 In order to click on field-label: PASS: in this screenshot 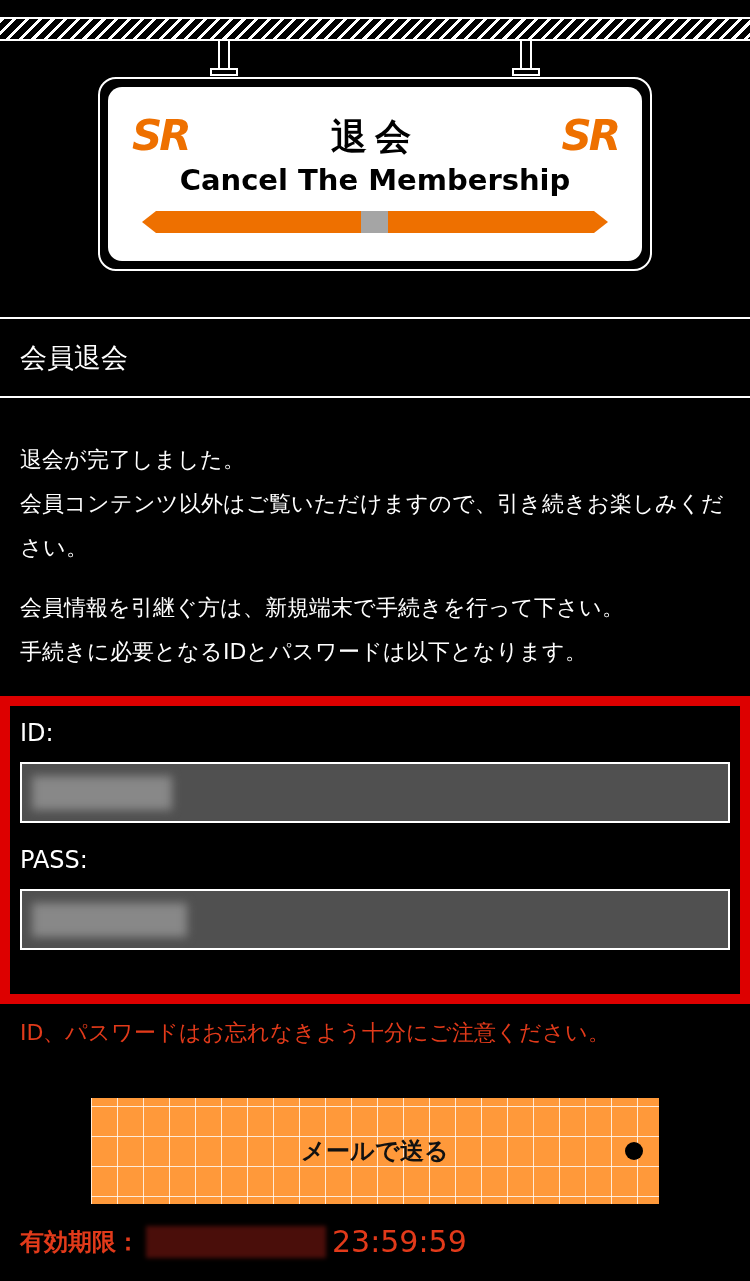, I will do `click(54, 860)`.